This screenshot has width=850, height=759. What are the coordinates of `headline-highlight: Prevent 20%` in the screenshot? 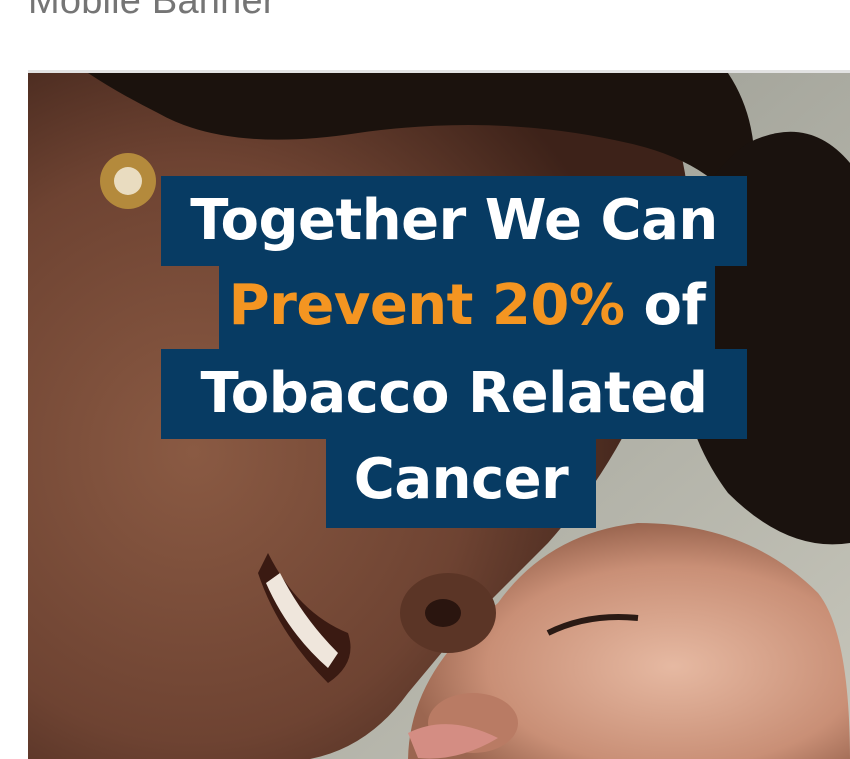 It's located at (426, 305).